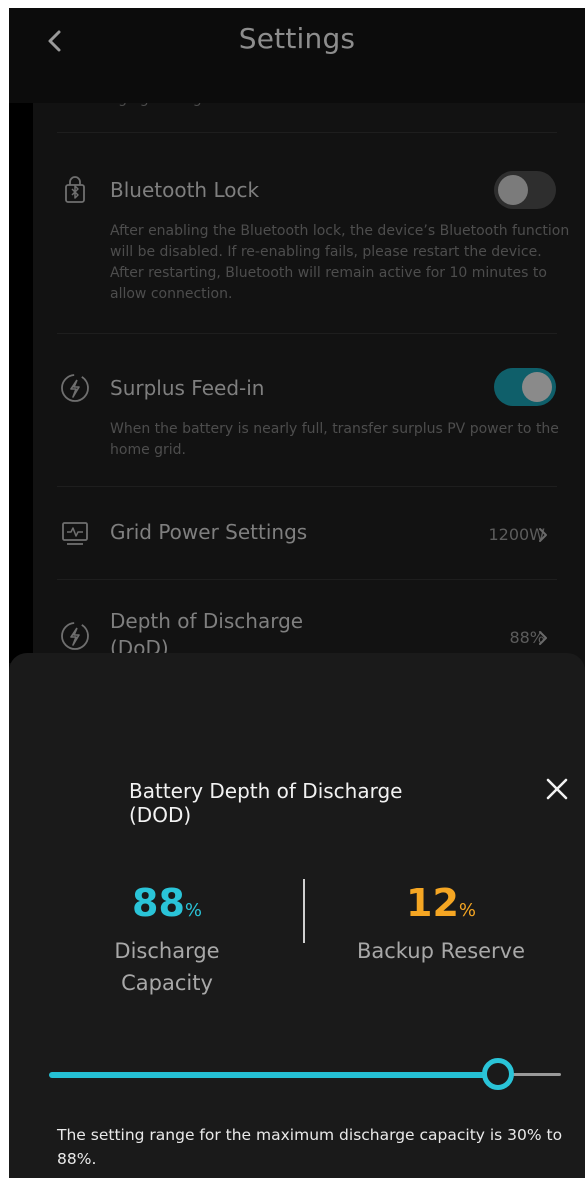 Image resolution: width=585 pixels, height=1178 pixels. I want to click on reserve-unit: %, so click(467, 910).